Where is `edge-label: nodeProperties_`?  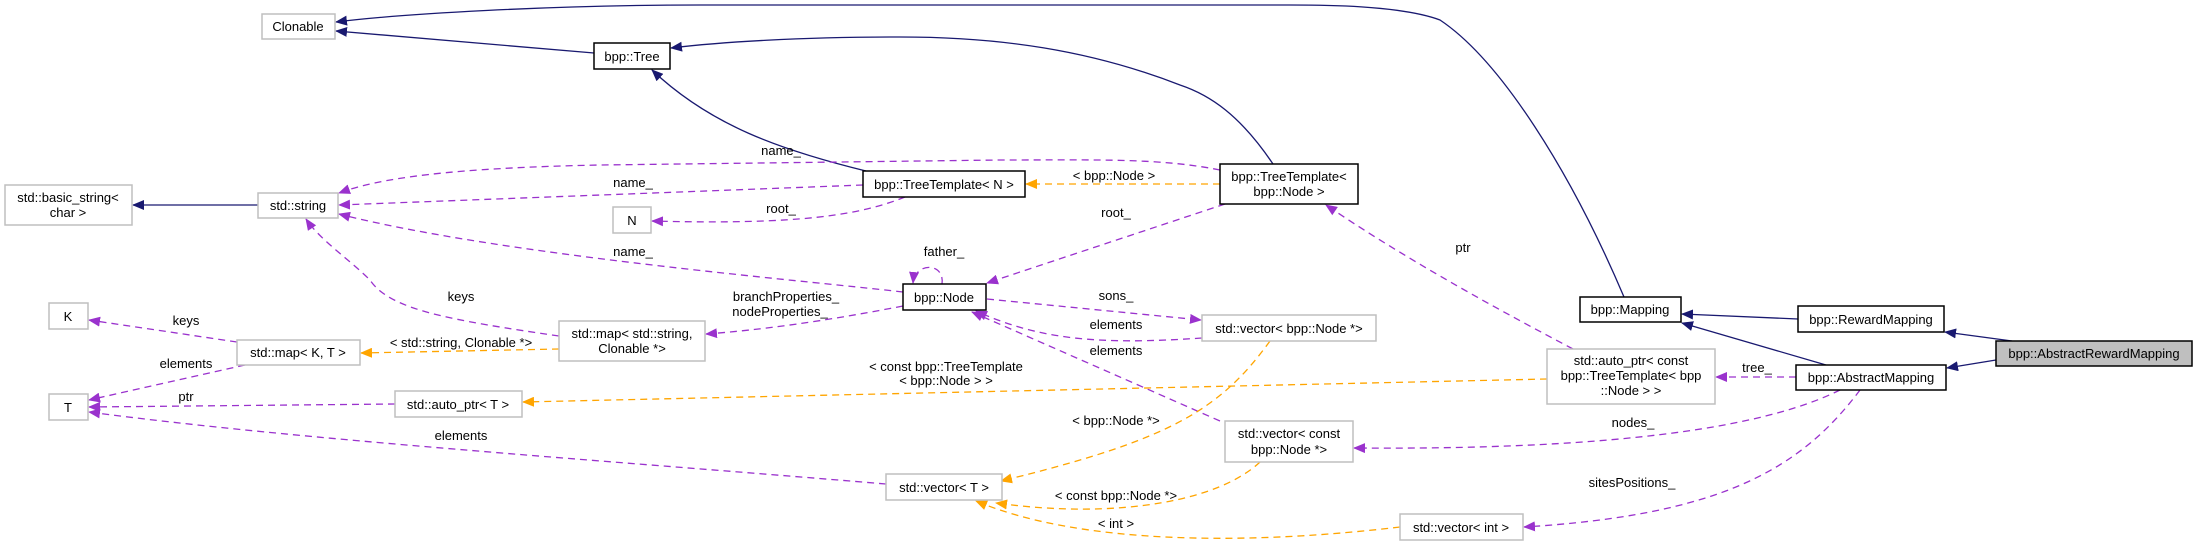
edge-label: nodeProperties_ is located at coordinates (780, 311).